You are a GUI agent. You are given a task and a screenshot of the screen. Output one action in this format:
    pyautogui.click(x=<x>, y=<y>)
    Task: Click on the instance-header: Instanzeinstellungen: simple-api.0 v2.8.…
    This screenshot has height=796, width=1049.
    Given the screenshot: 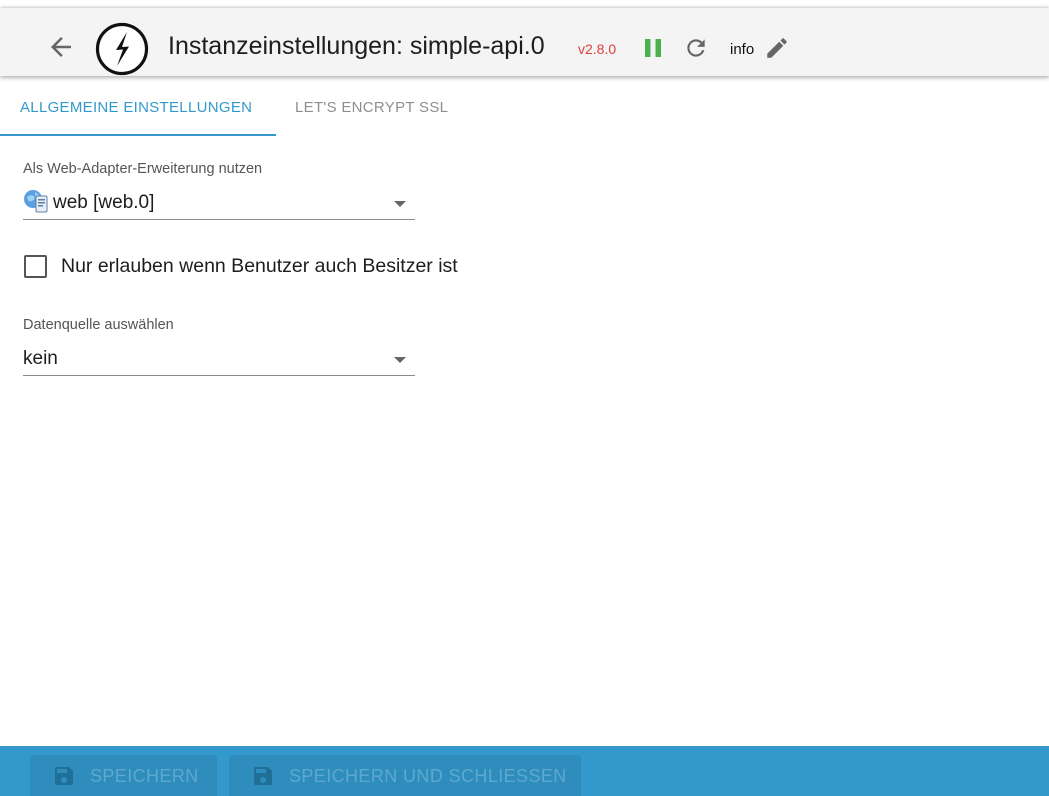 What is the action you would take?
    pyautogui.click(x=524, y=42)
    